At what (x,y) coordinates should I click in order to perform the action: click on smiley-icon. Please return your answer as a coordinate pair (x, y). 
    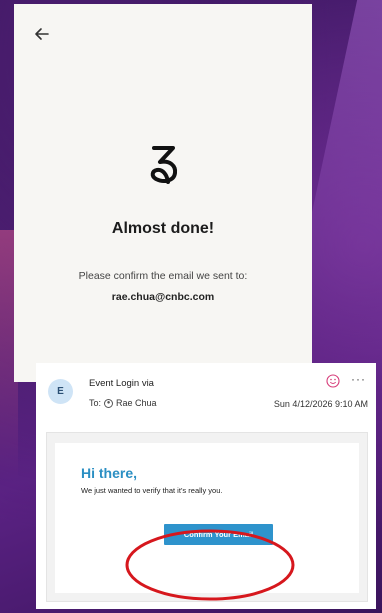
    Looking at the image, I should click on (333, 381).